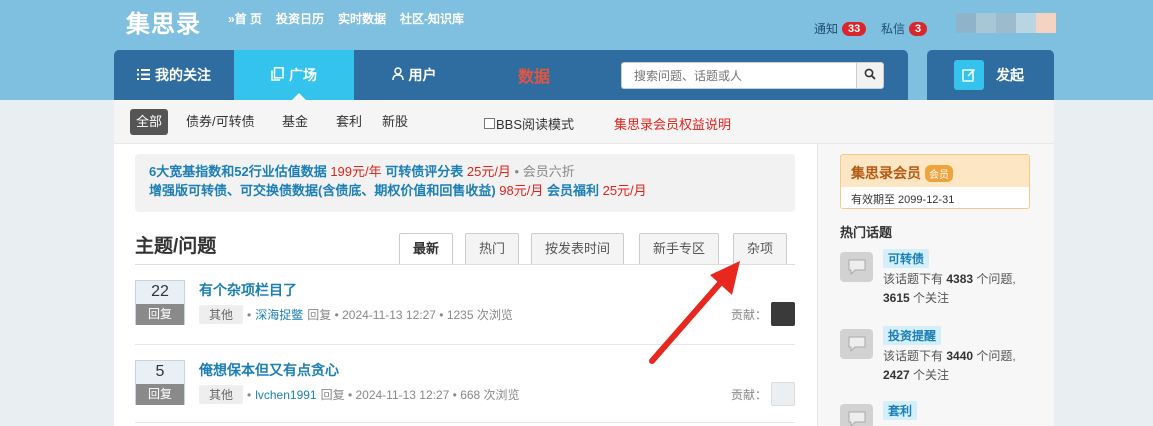  I want to click on topic-desc-text: 个问题,, so click(994, 356).